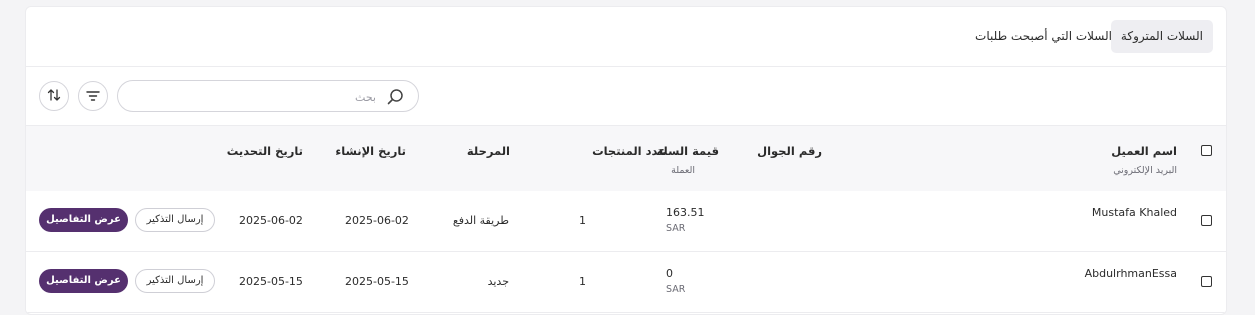  Describe the element at coordinates (1206, 150) in the screenshot. I see `select-all-checkbox` at that location.